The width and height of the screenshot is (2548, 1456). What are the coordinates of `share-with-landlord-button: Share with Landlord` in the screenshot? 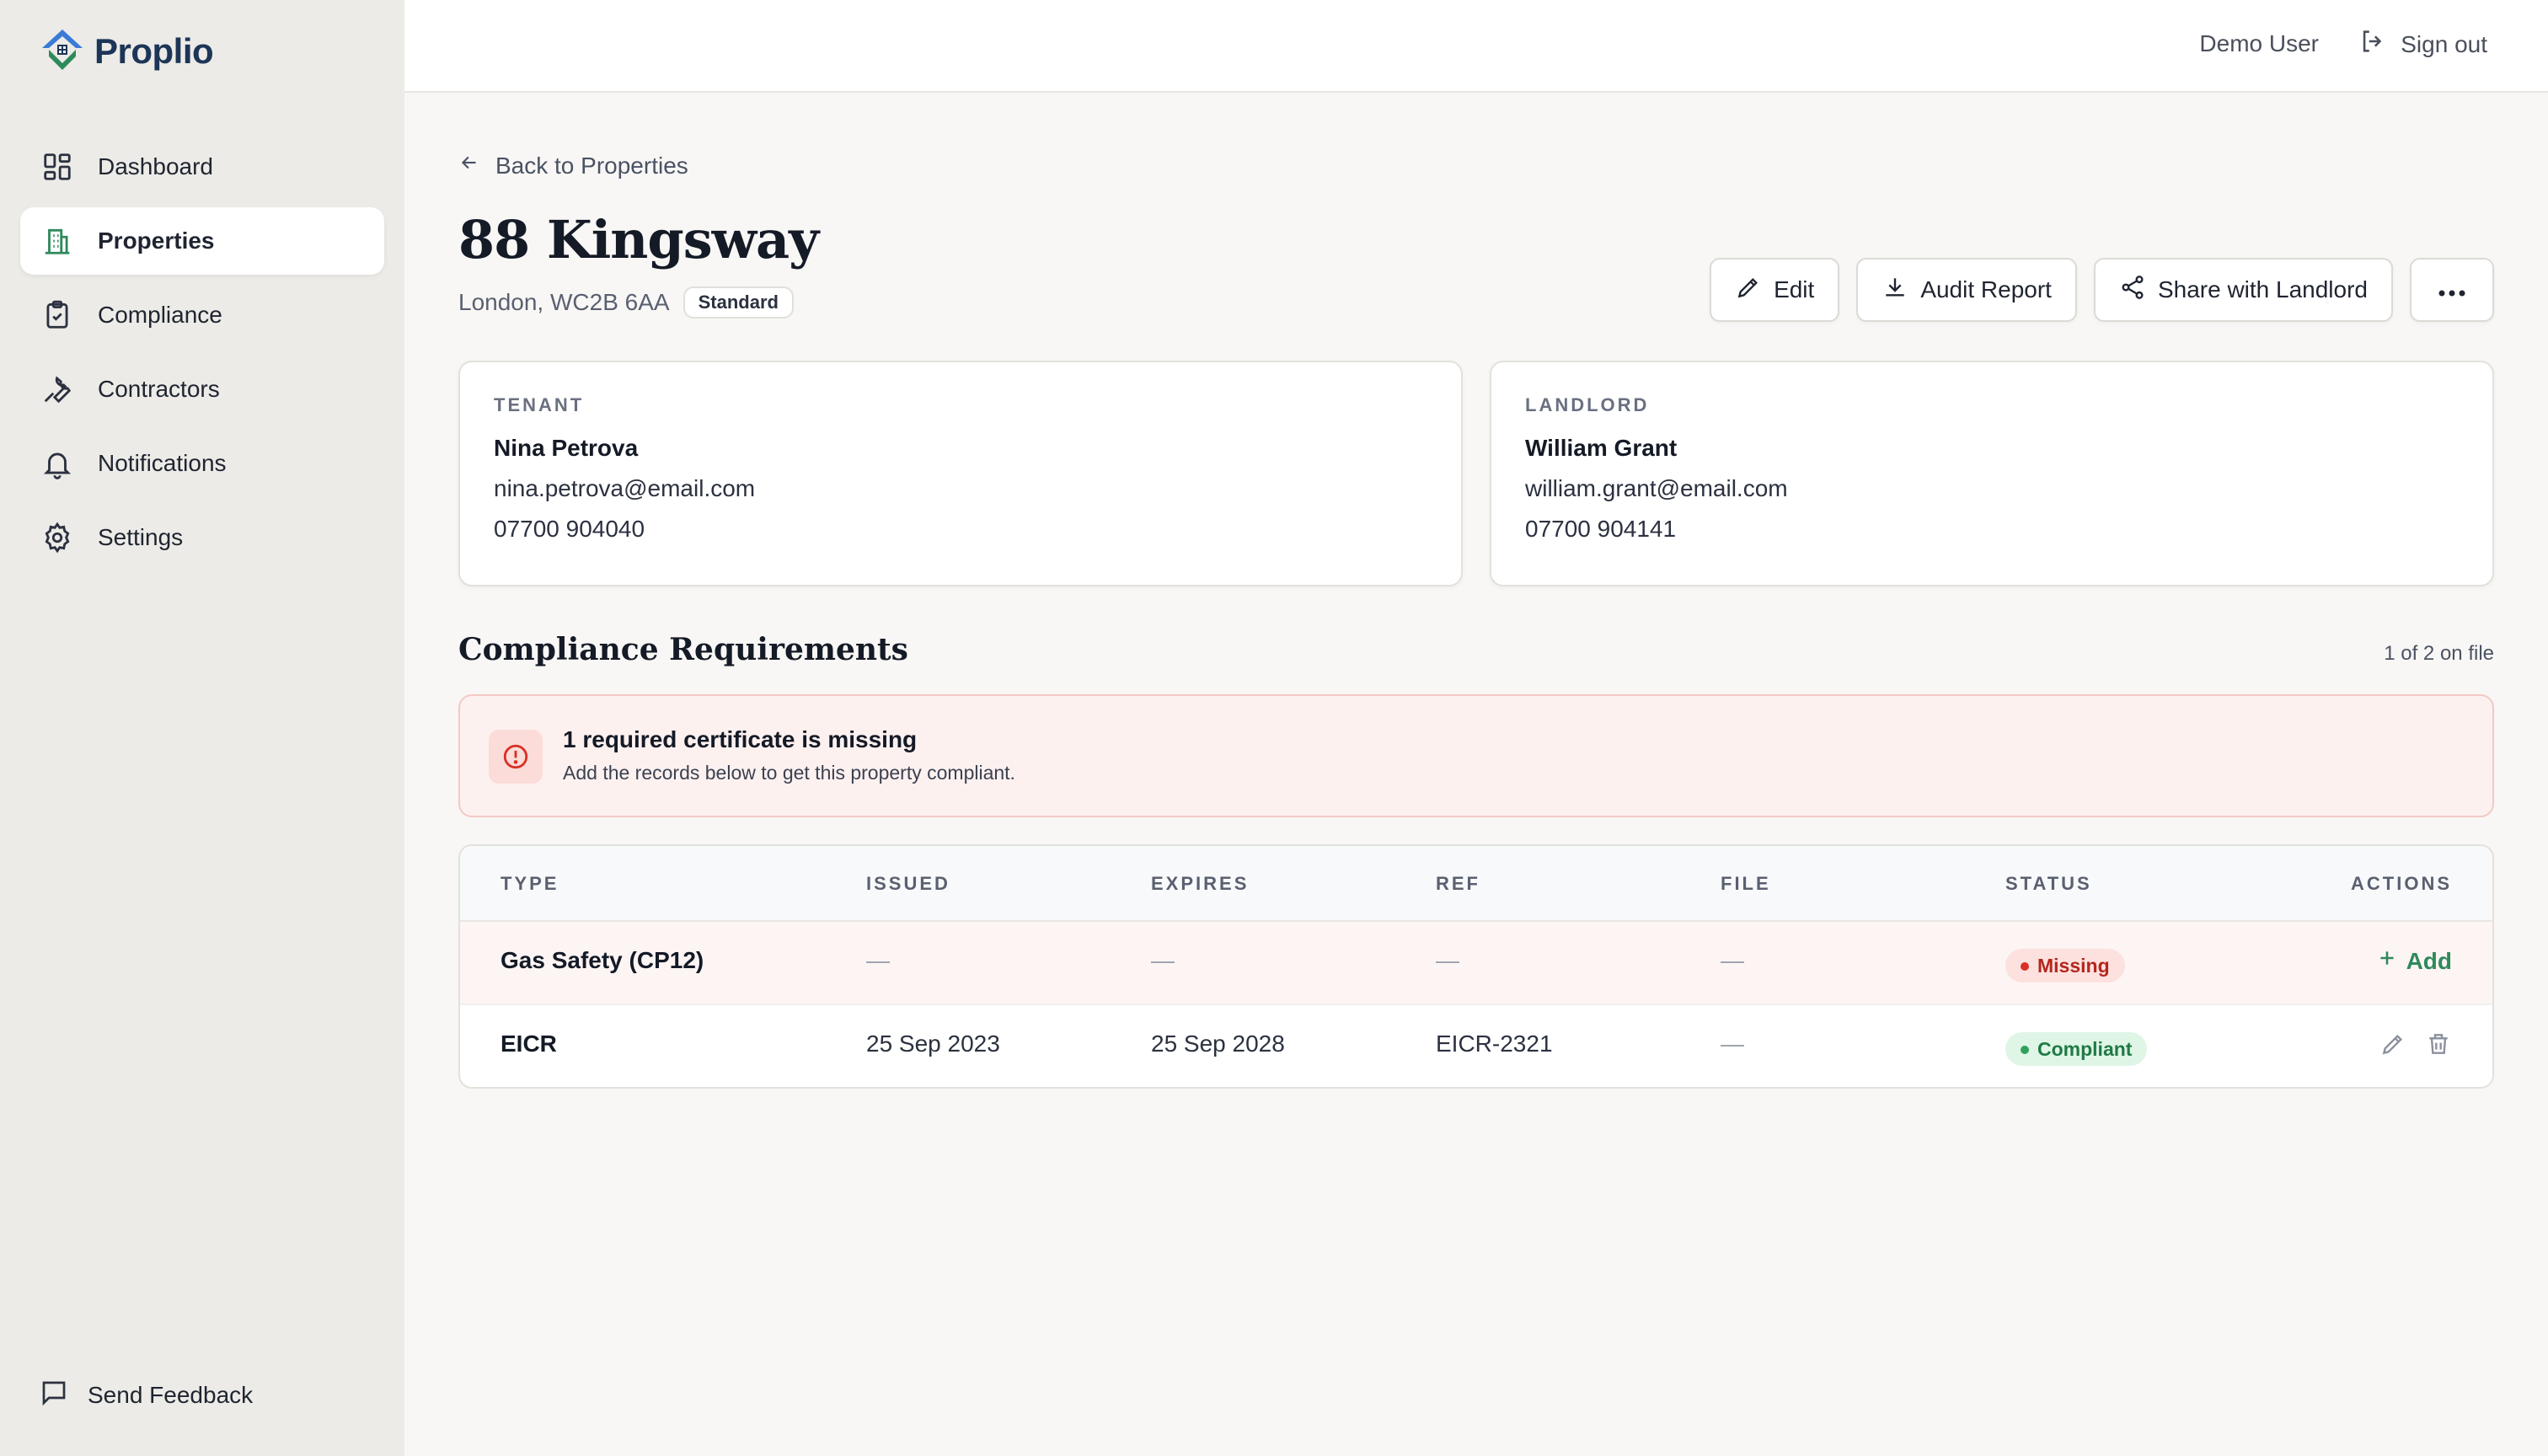 It's located at (2243, 290).